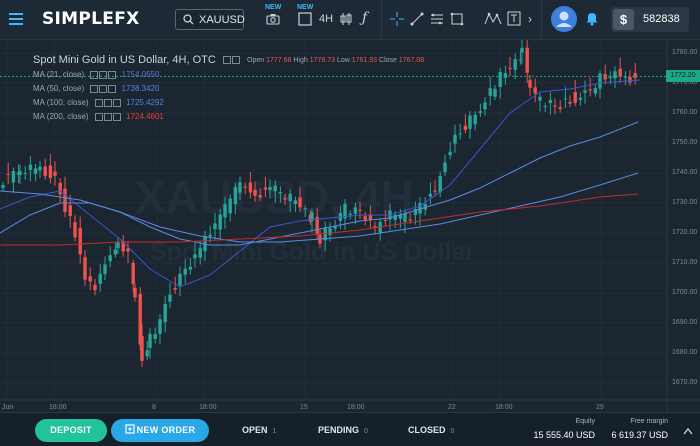  Describe the element at coordinates (650, 19) in the screenshot. I see `account-balance: $ 582838` at that location.